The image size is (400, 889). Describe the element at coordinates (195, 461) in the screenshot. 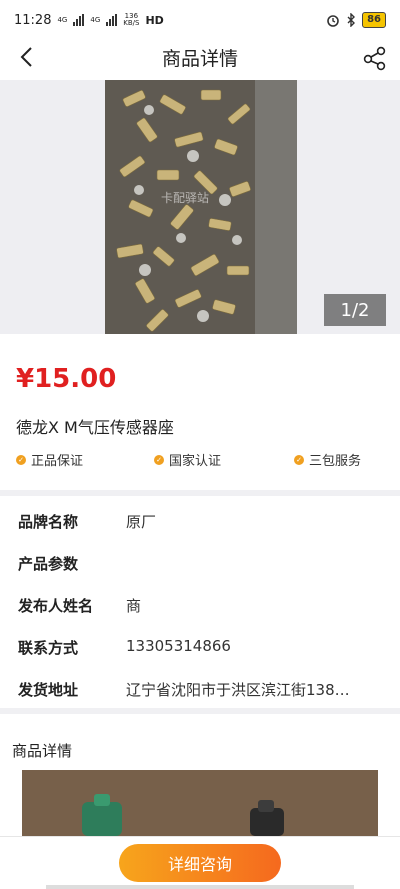

I see `badge-label: 国家认证` at that location.